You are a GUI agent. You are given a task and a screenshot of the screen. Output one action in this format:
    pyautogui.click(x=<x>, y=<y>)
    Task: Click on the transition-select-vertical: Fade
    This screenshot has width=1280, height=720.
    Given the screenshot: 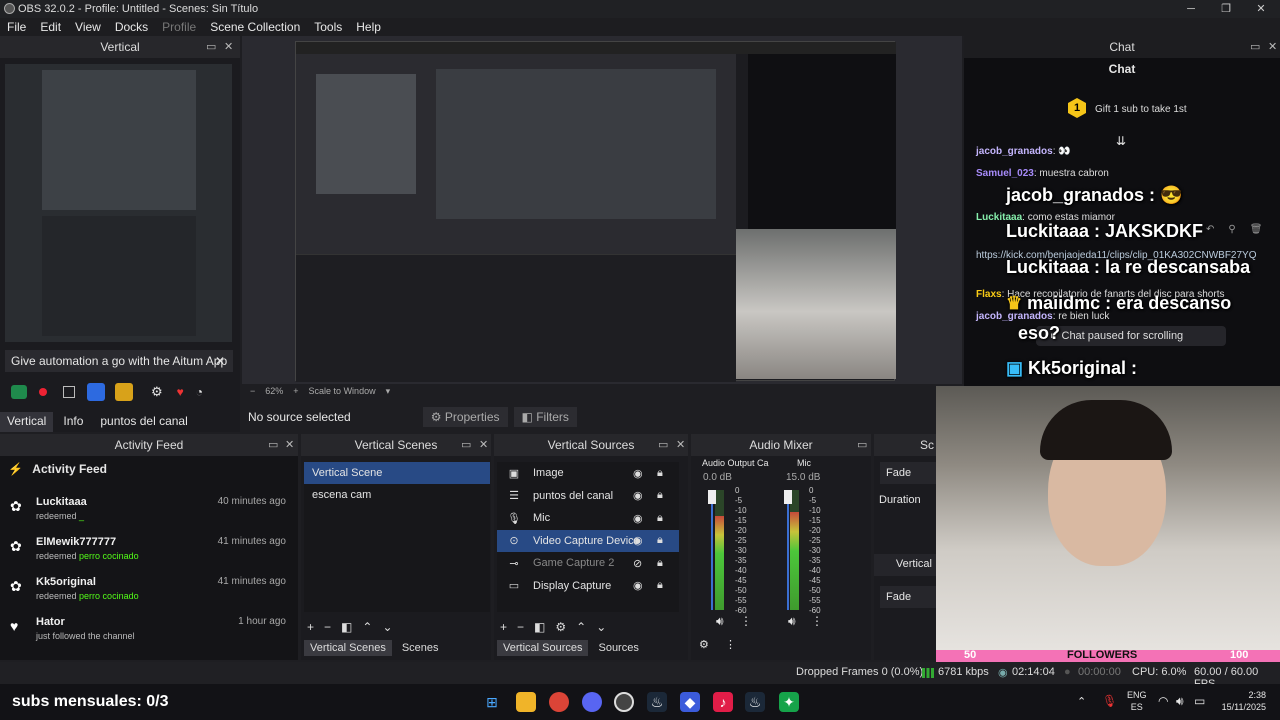 What is the action you would take?
    pyautogui.click(x=908, y=597)
    